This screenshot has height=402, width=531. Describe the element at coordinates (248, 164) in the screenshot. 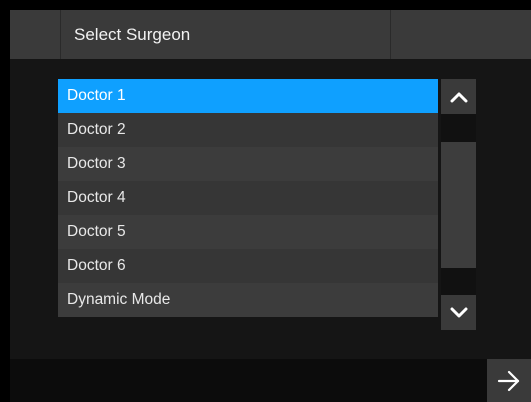

I see `list-item-doctor-3: Doctor 3` at that location.